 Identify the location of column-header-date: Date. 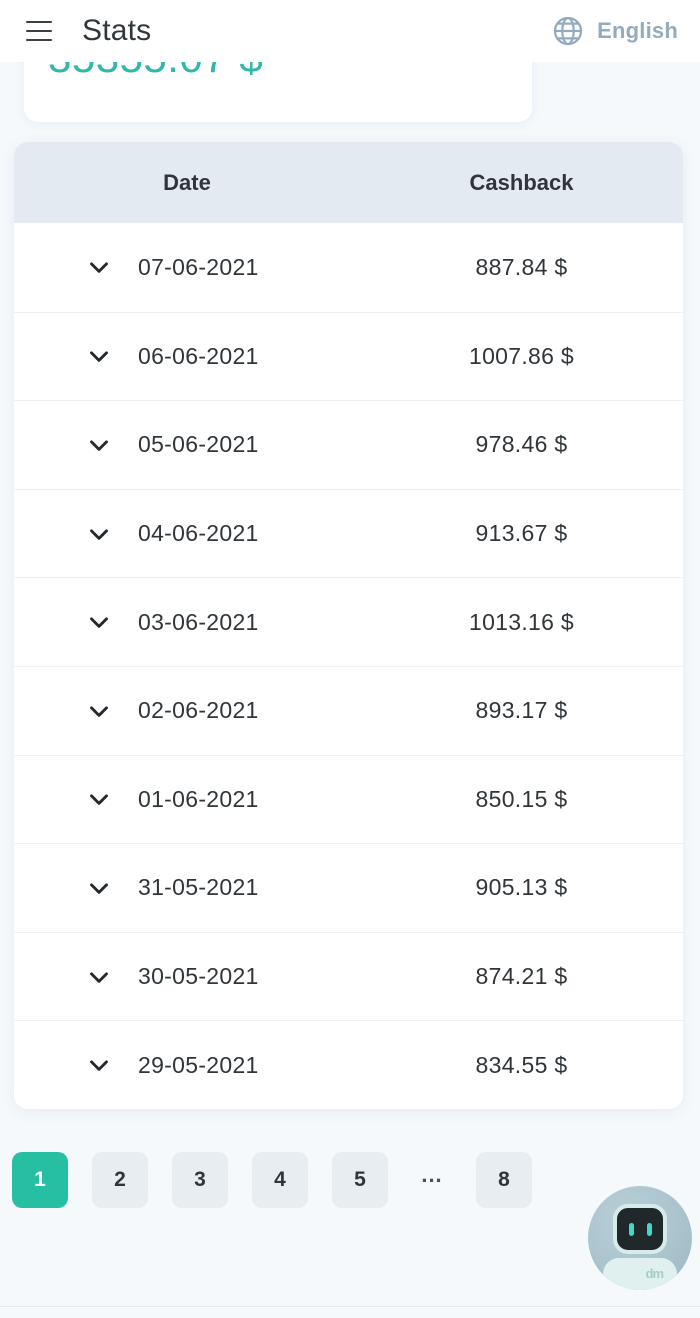
(187, 182).